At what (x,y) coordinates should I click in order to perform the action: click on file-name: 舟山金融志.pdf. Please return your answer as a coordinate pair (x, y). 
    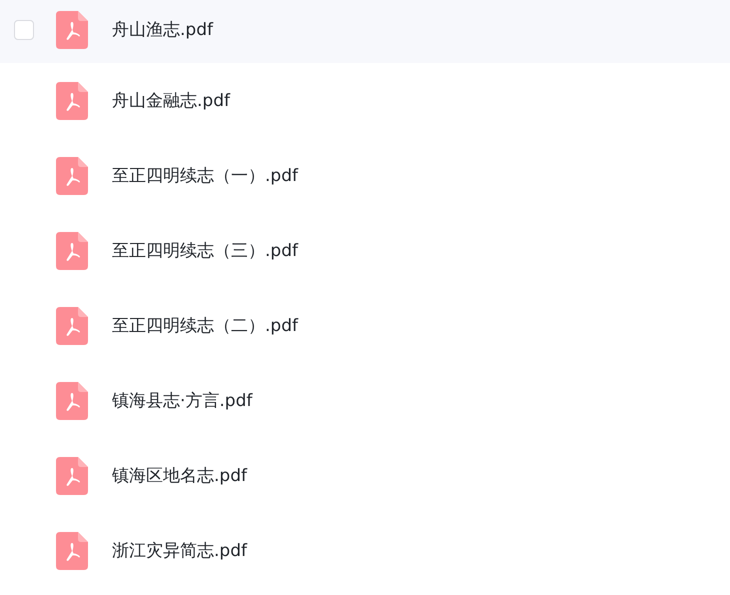
    Looking at the image, I should click on (171, 101).